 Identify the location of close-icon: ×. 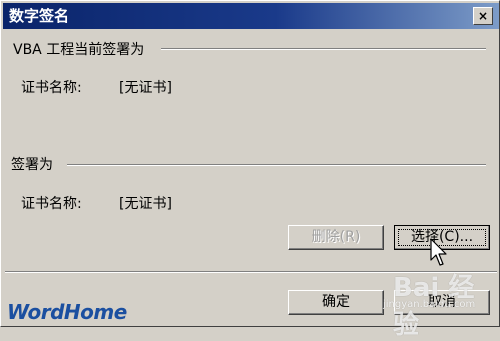
(483, 16).